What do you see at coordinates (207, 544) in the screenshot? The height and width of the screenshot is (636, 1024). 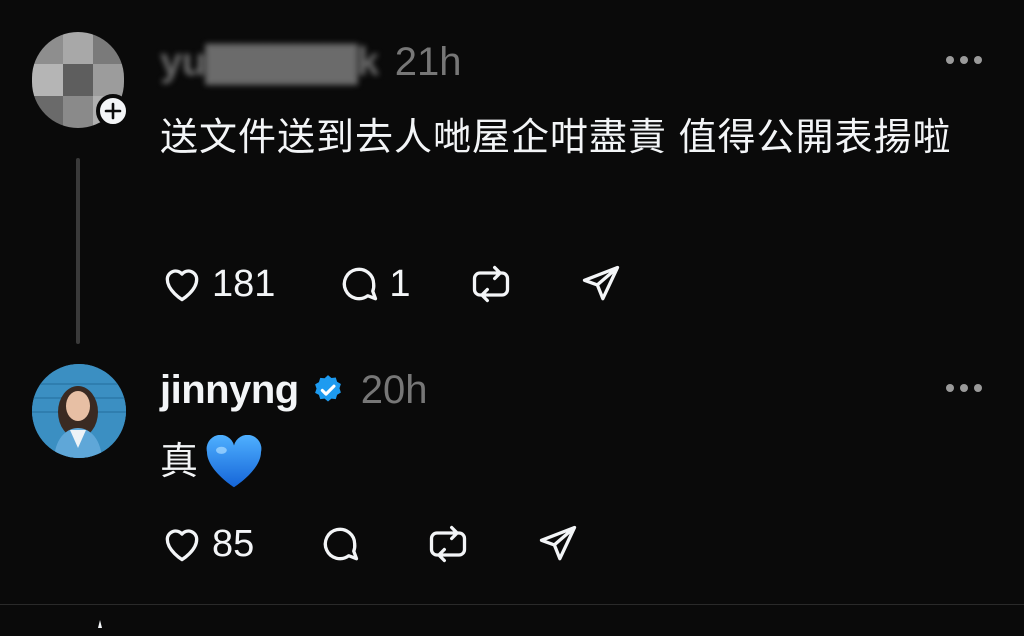 I see `like-button: 85` at bounding box center [207, 544].